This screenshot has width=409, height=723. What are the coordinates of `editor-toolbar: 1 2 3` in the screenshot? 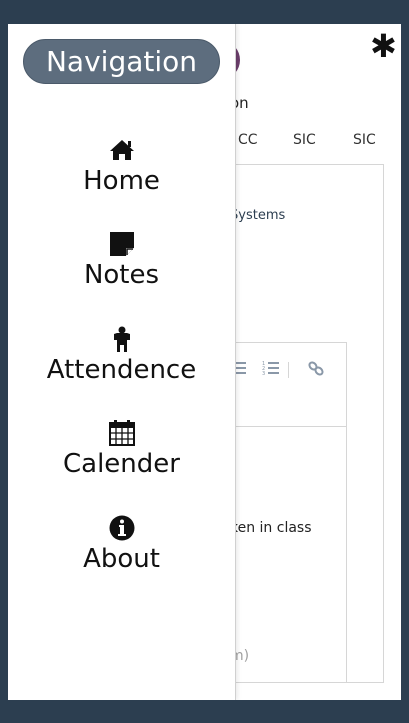 It's located at (288, 378).